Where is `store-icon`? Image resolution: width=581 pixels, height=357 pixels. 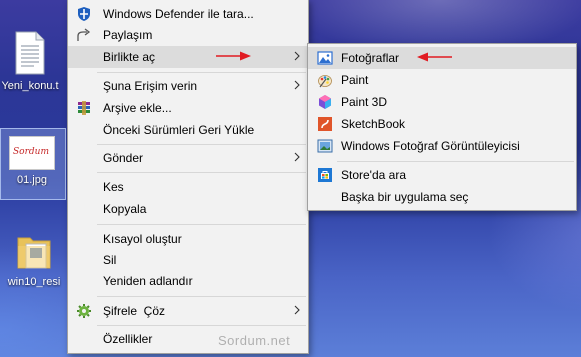 store-icon is located at coordinates (325, 175).